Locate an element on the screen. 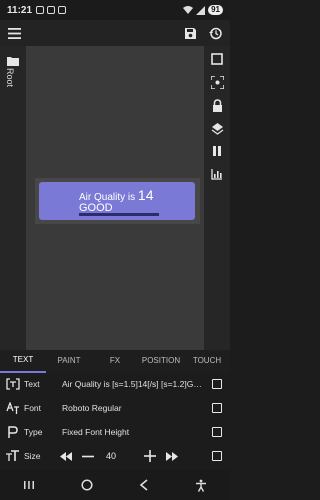  minus-icon is located at coordinates (88, 456).